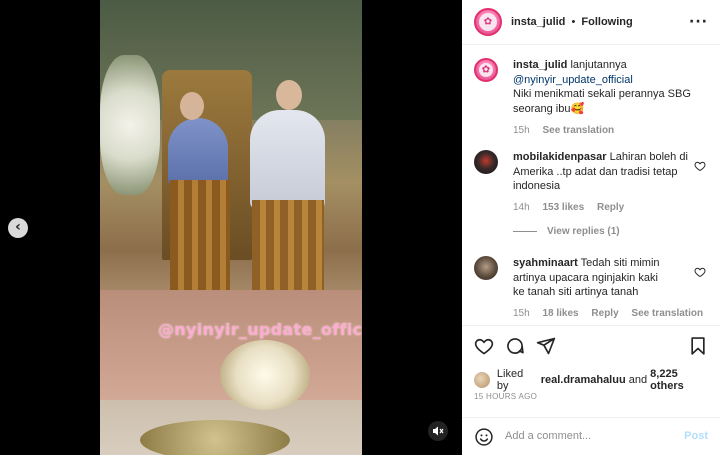  I want to click on view-replies-line, so click(525, 231).